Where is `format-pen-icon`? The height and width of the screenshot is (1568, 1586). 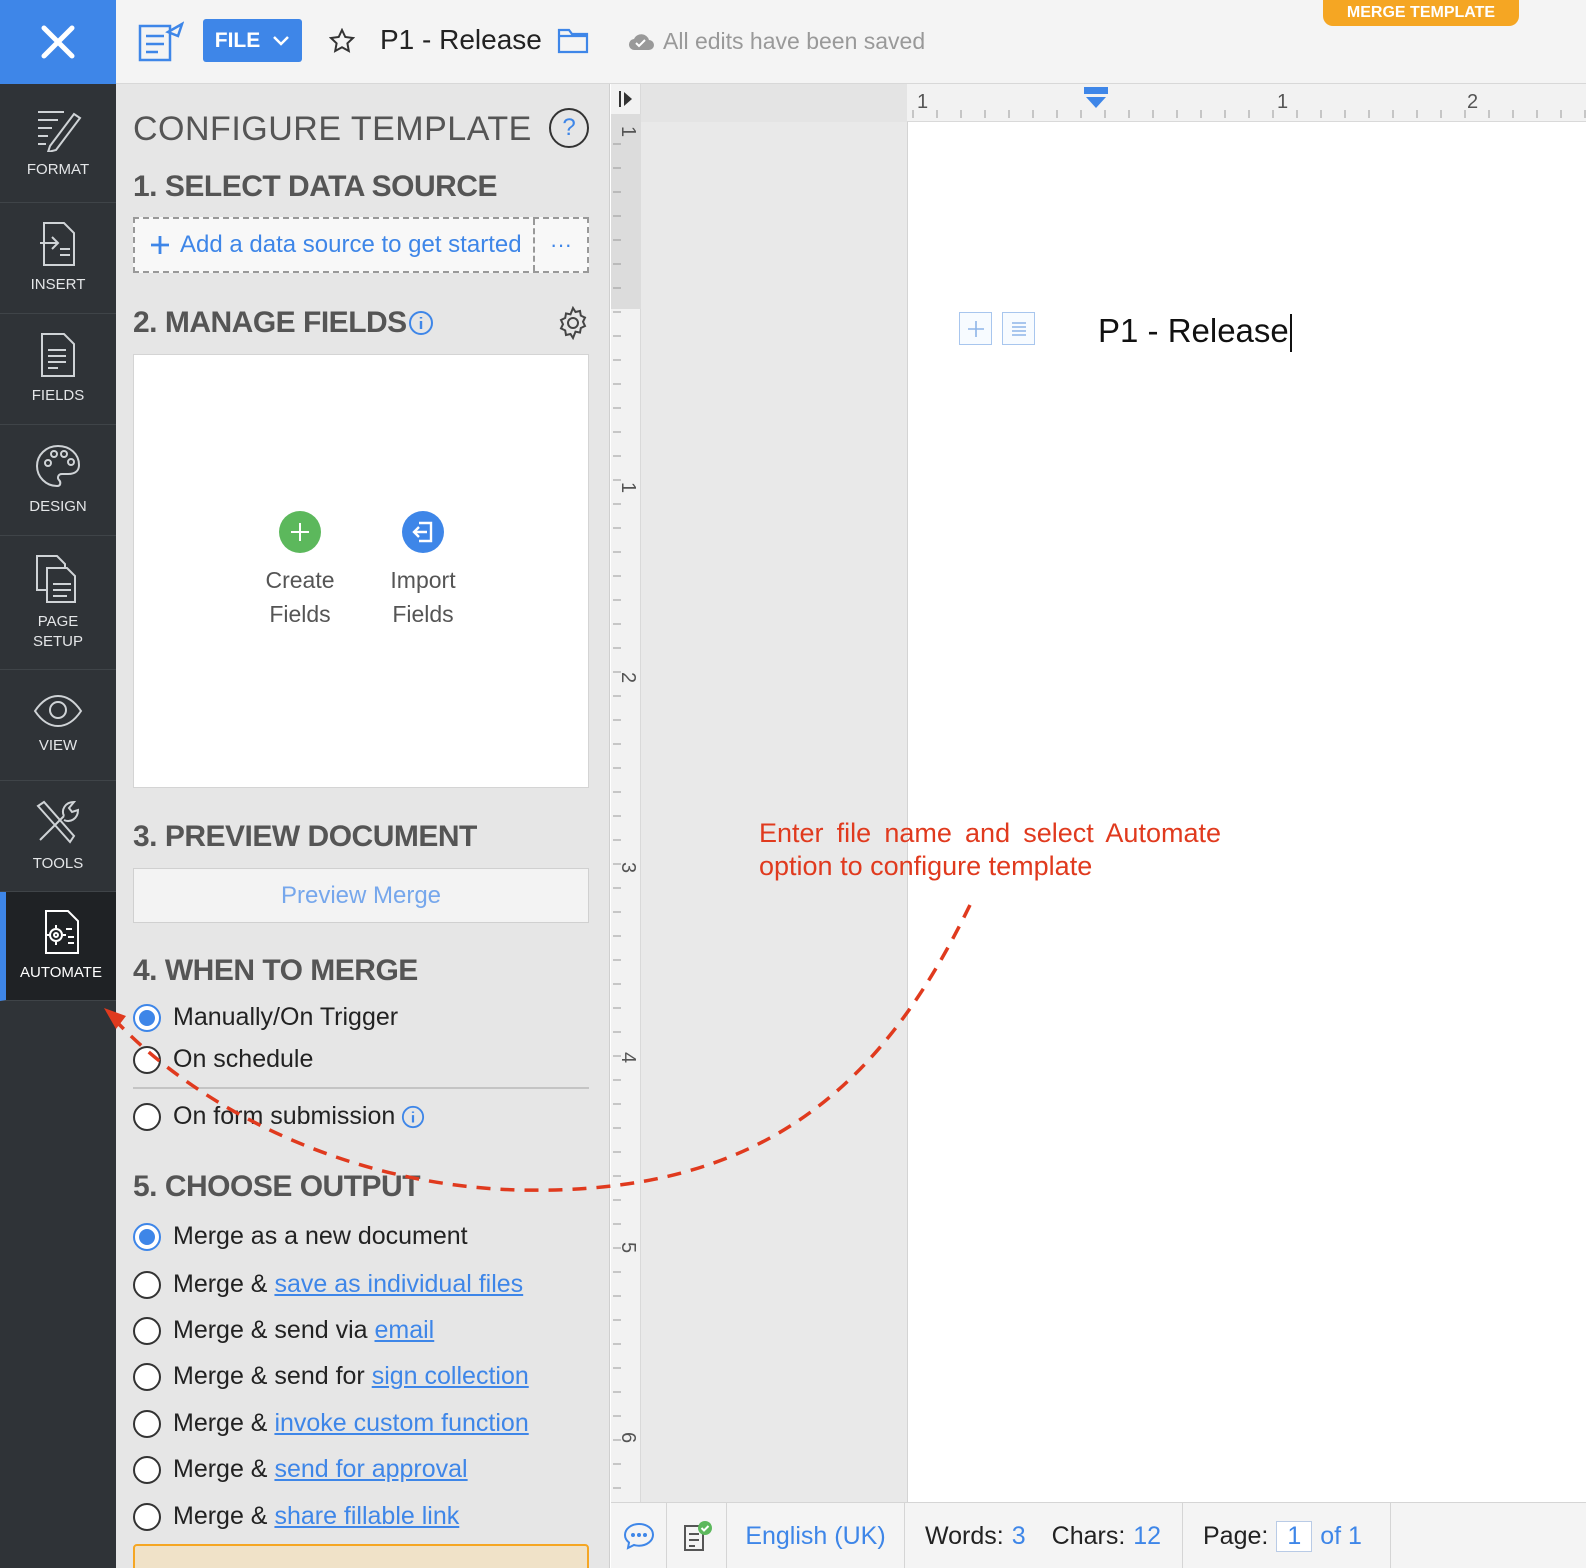
format-pen-icon is located at coordinates (60, 131).